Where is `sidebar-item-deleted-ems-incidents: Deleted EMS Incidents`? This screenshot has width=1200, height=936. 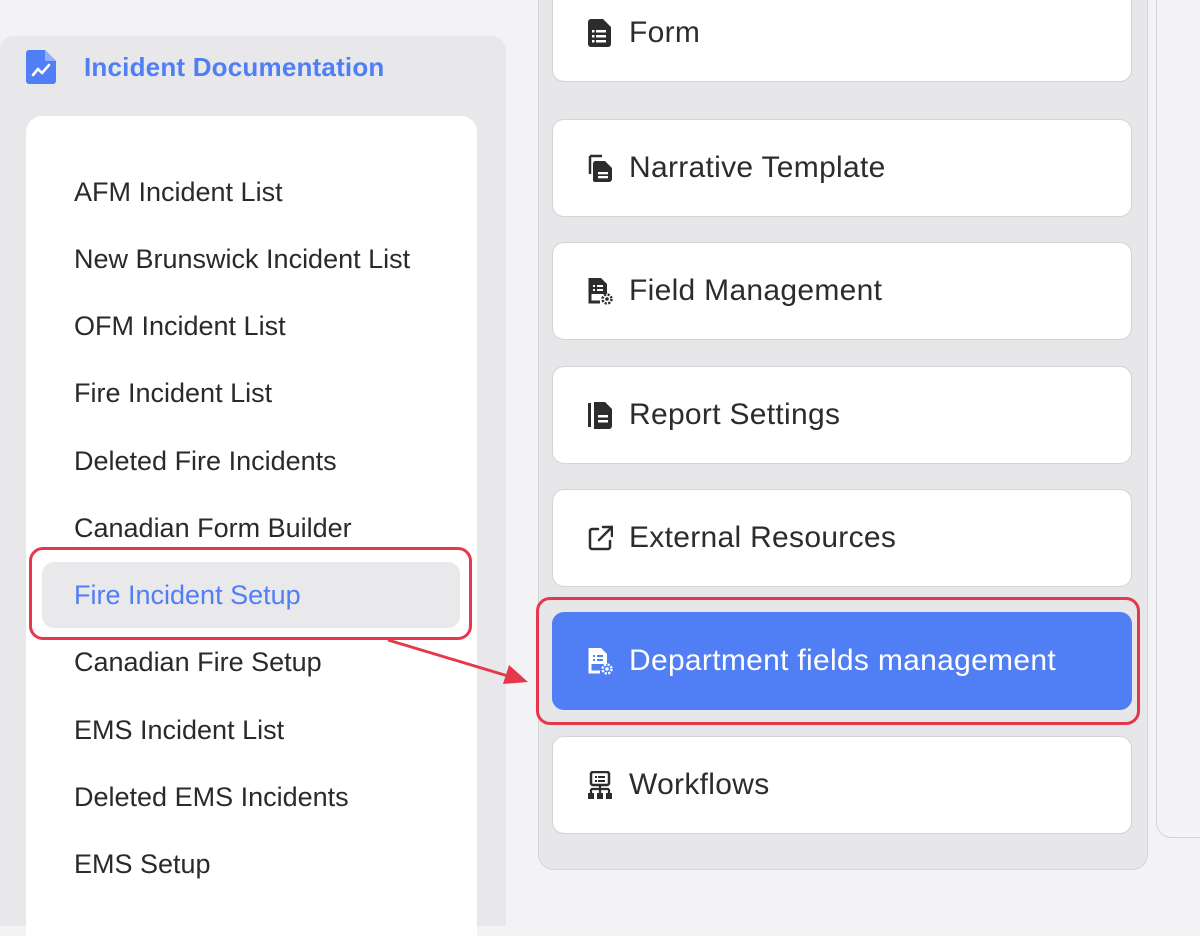
sidebar-item-deleted-ems-incidents: Deleted EMS Incidents is located at coordinates (211, 797).